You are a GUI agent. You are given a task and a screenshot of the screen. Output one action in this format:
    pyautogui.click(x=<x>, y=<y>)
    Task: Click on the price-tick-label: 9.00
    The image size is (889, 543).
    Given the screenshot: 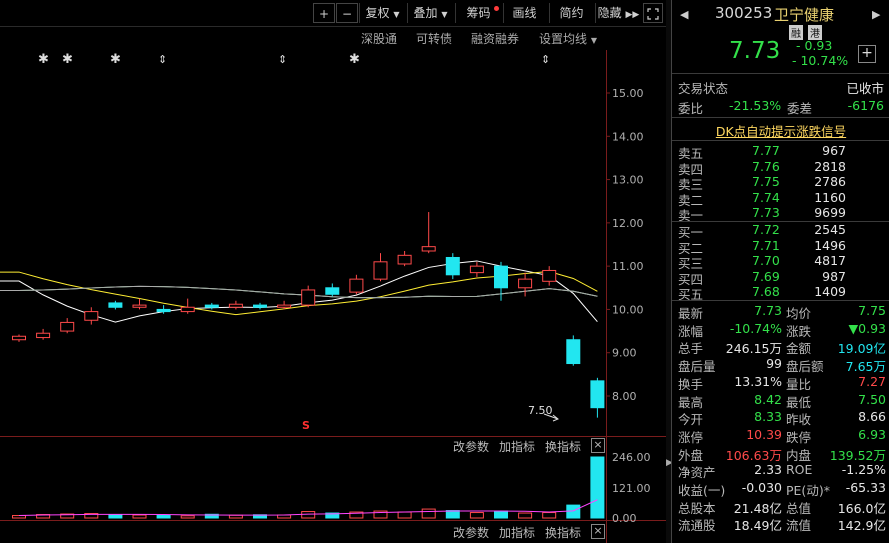 What is the action you would take?
    pyautogui.click(x=624, y=353)
    